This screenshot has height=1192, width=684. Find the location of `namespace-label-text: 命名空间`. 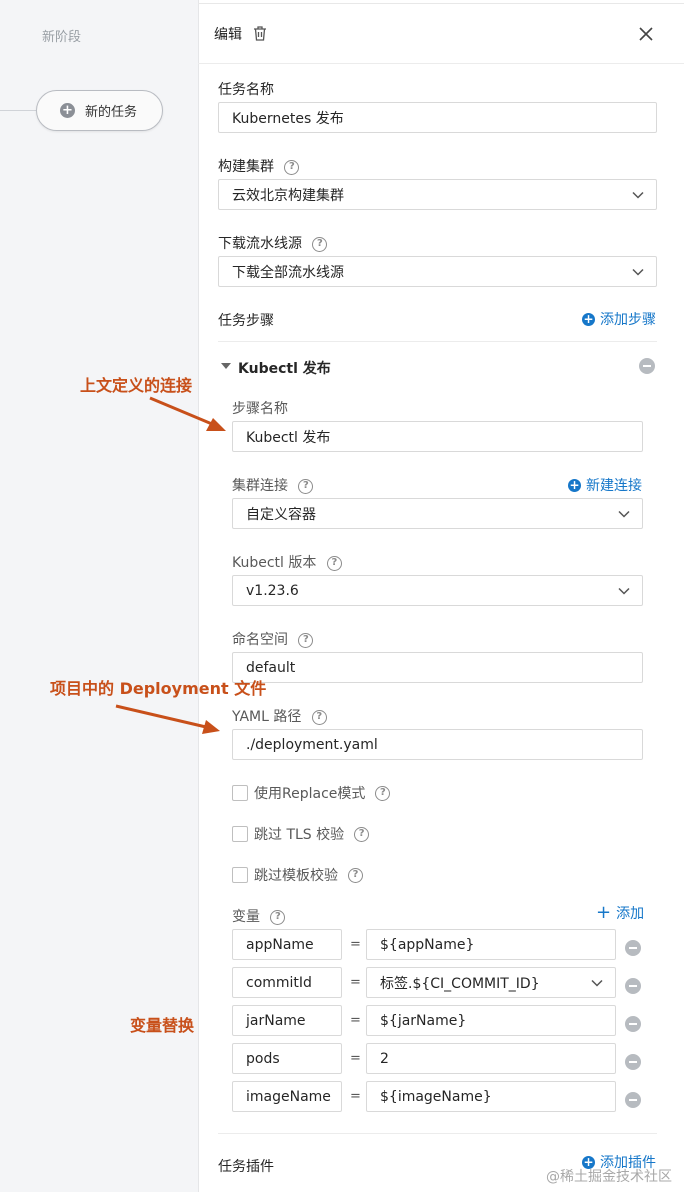

namespace-label-text: 命名空间 is located at coordinates (260, 640).